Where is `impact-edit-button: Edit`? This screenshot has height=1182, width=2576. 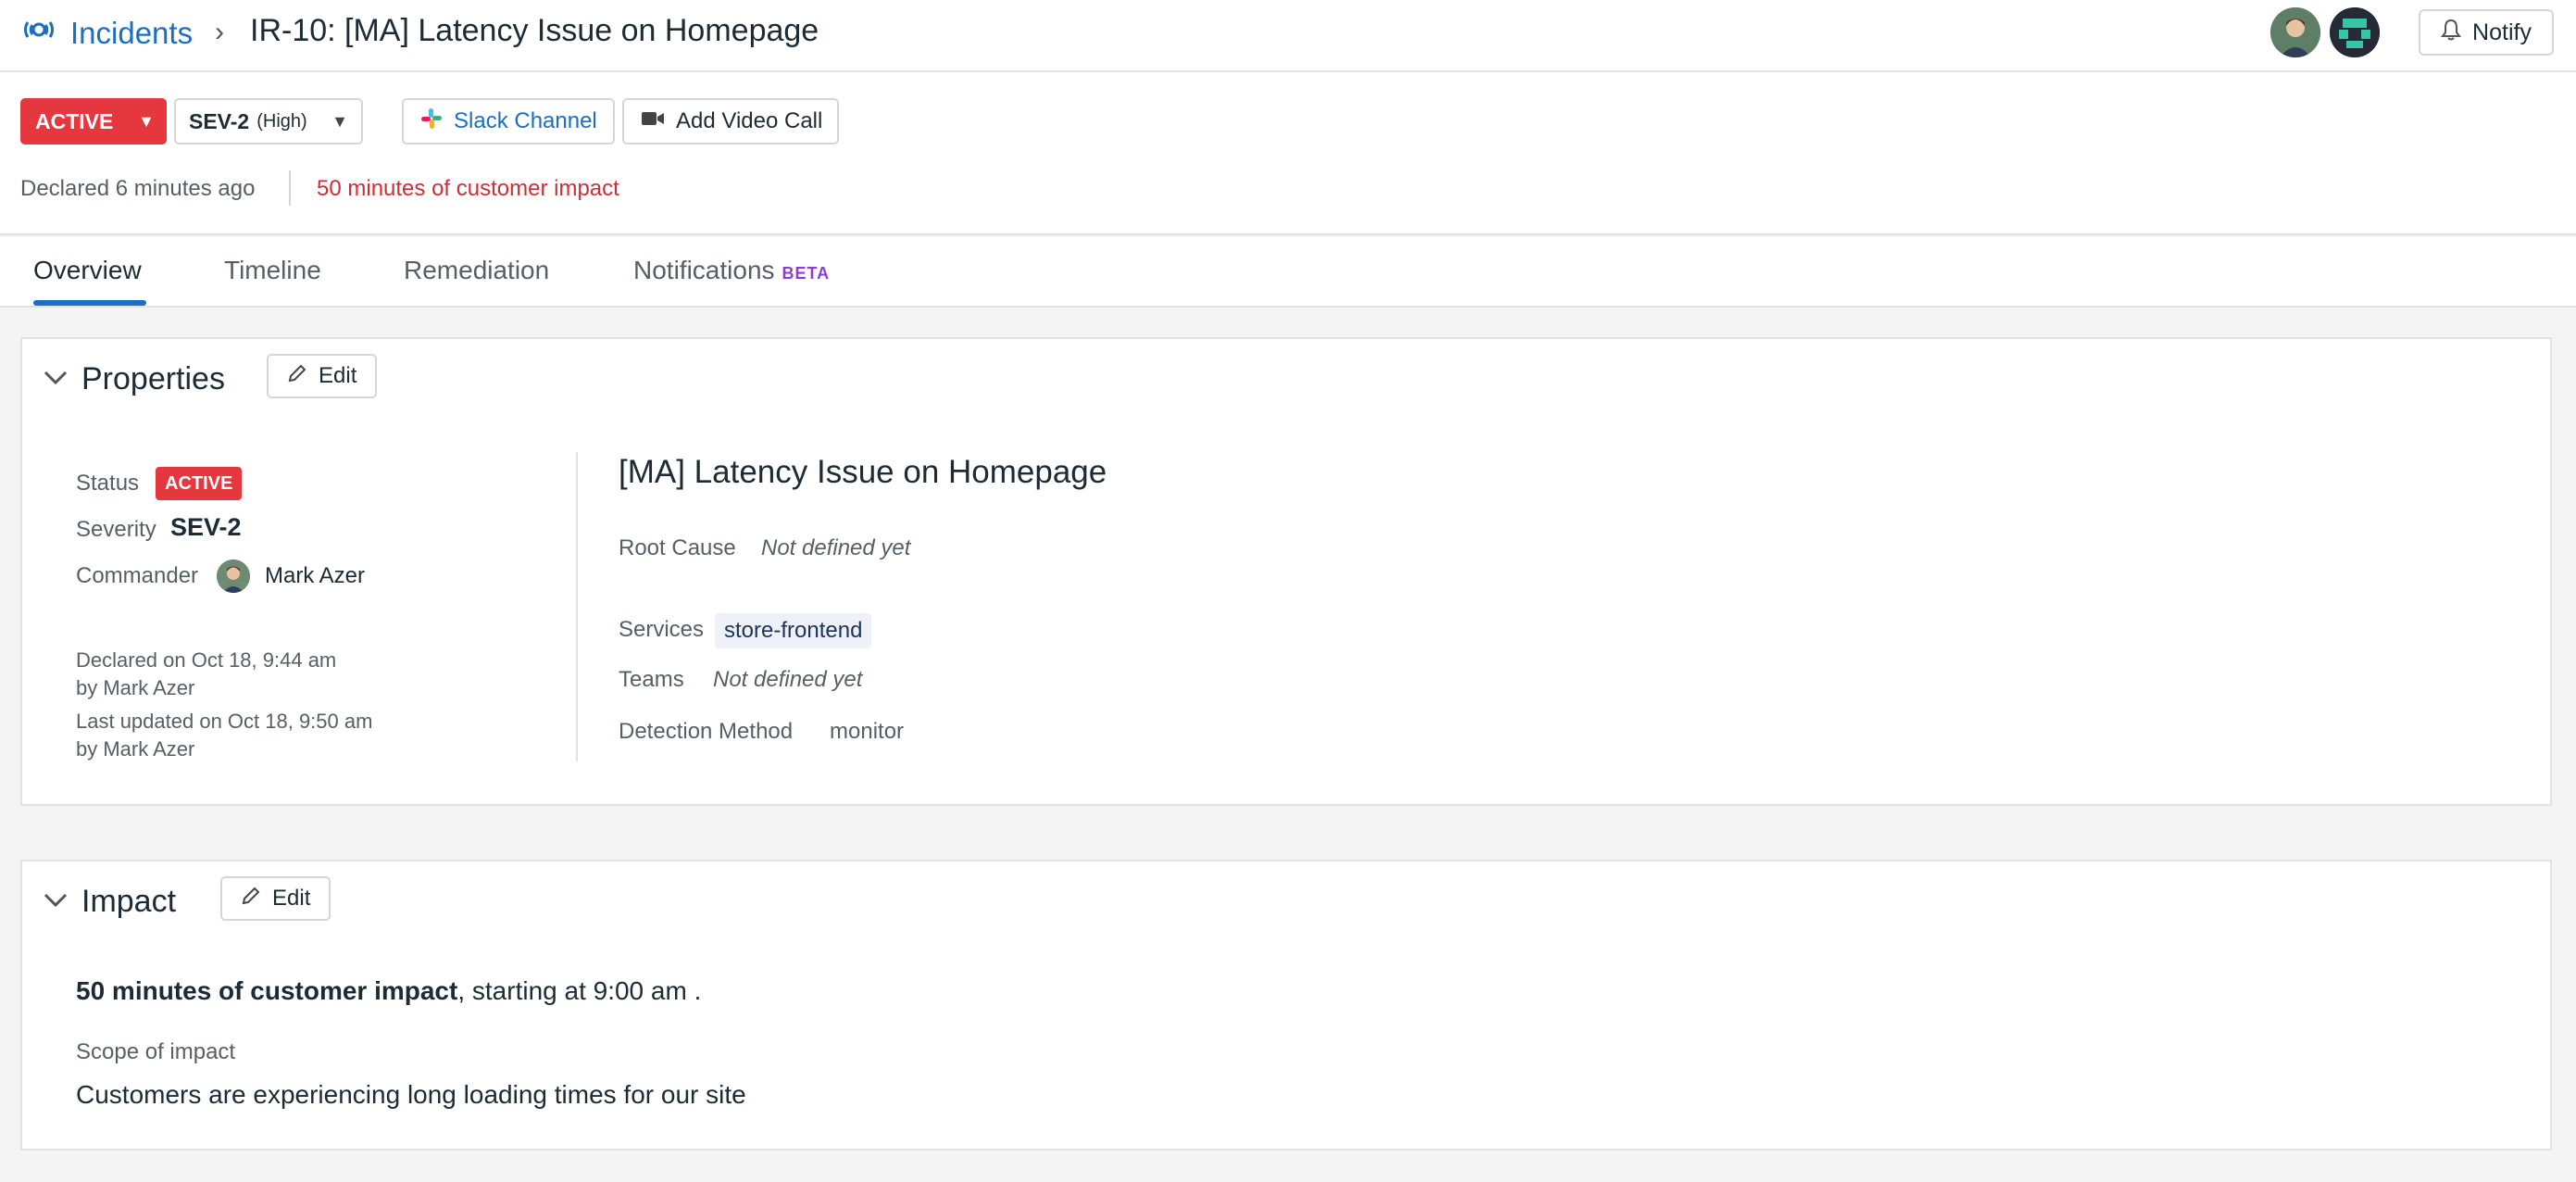 impact-edit-button: Edit is located at coordinates (276, 899).